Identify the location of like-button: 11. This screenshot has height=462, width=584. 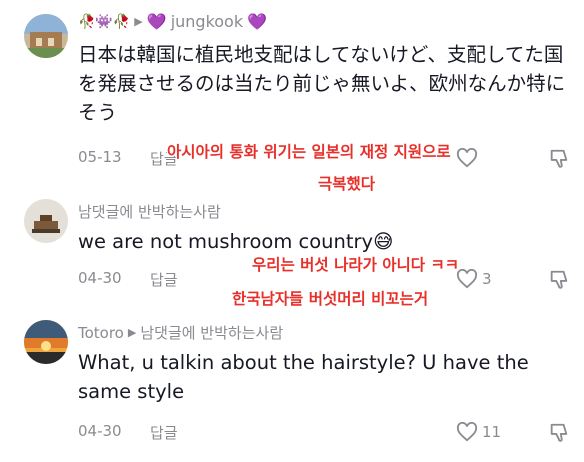
(478, 432).